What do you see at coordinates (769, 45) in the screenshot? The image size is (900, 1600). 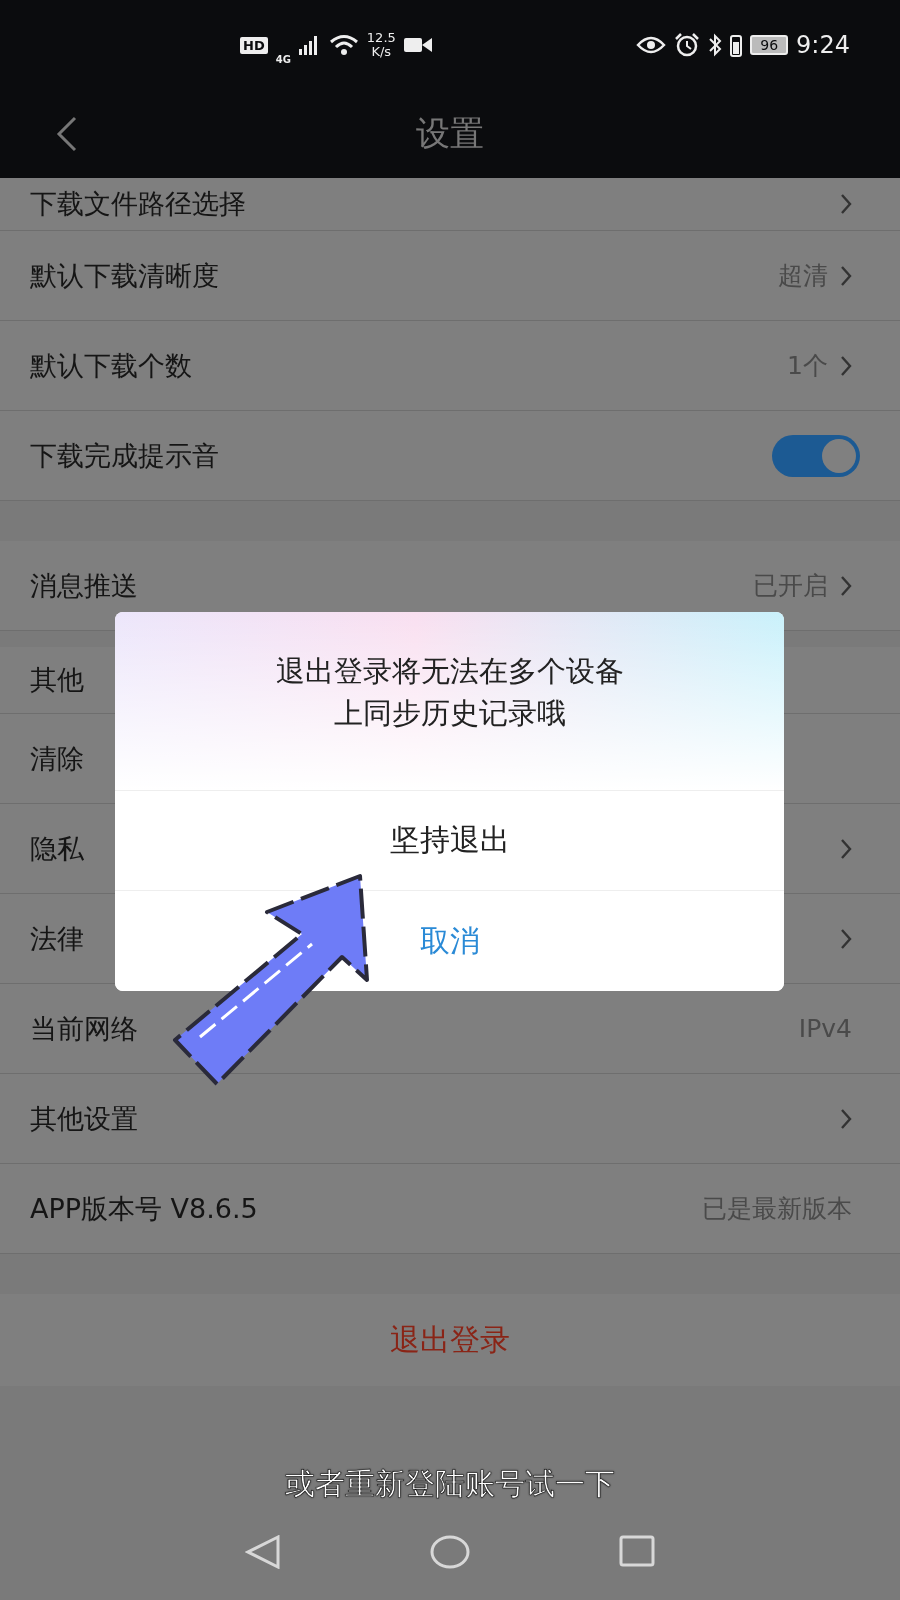 I see `battery-level: 96` at bounding box center [769, 45].